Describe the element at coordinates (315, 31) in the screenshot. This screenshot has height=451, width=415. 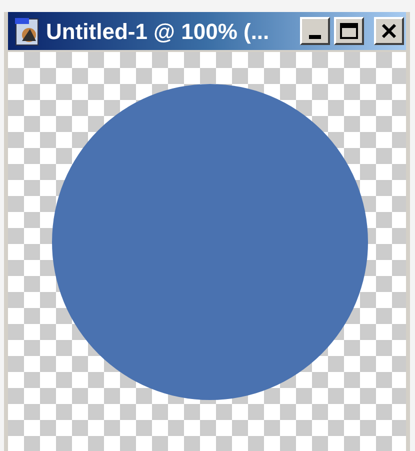
I see `minimize-button` at that location.